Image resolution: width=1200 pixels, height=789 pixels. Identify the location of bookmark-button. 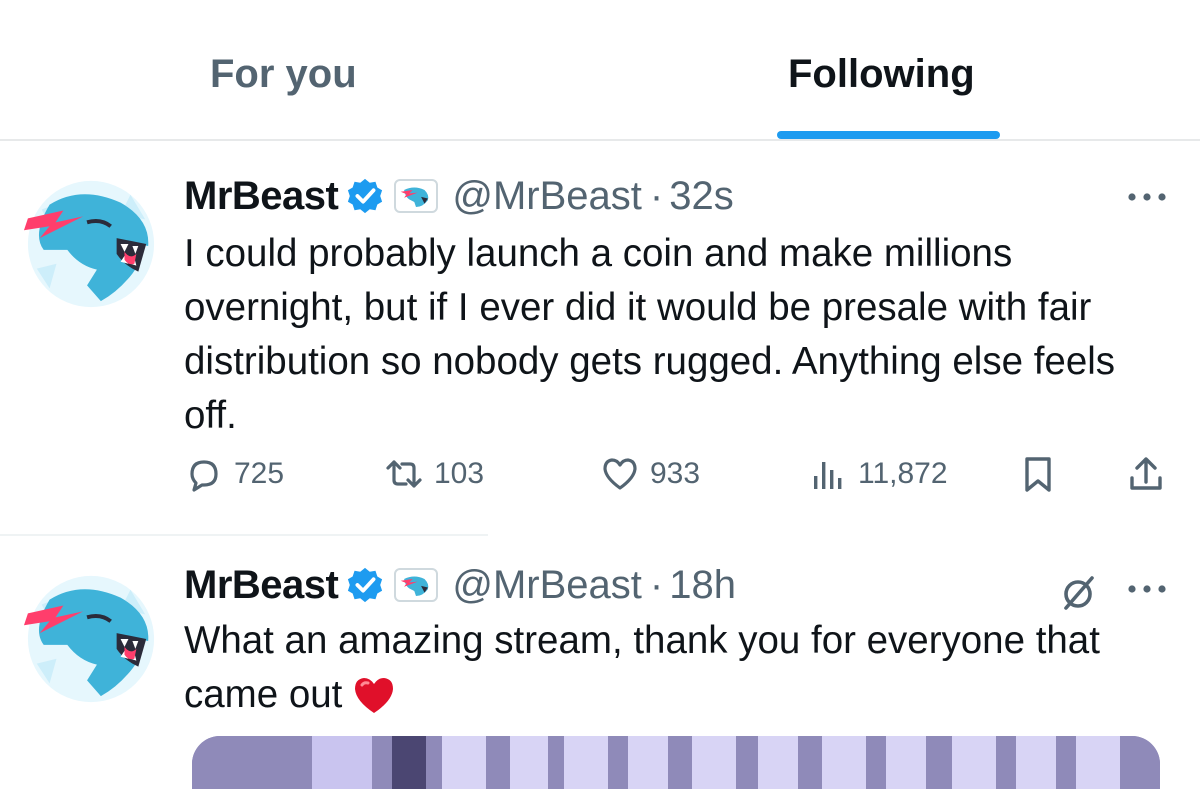
(1038, 474).